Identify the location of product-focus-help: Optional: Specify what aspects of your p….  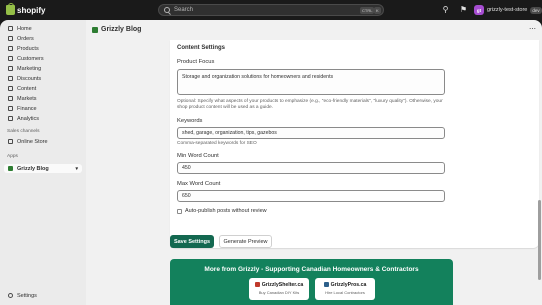
(310, 104).